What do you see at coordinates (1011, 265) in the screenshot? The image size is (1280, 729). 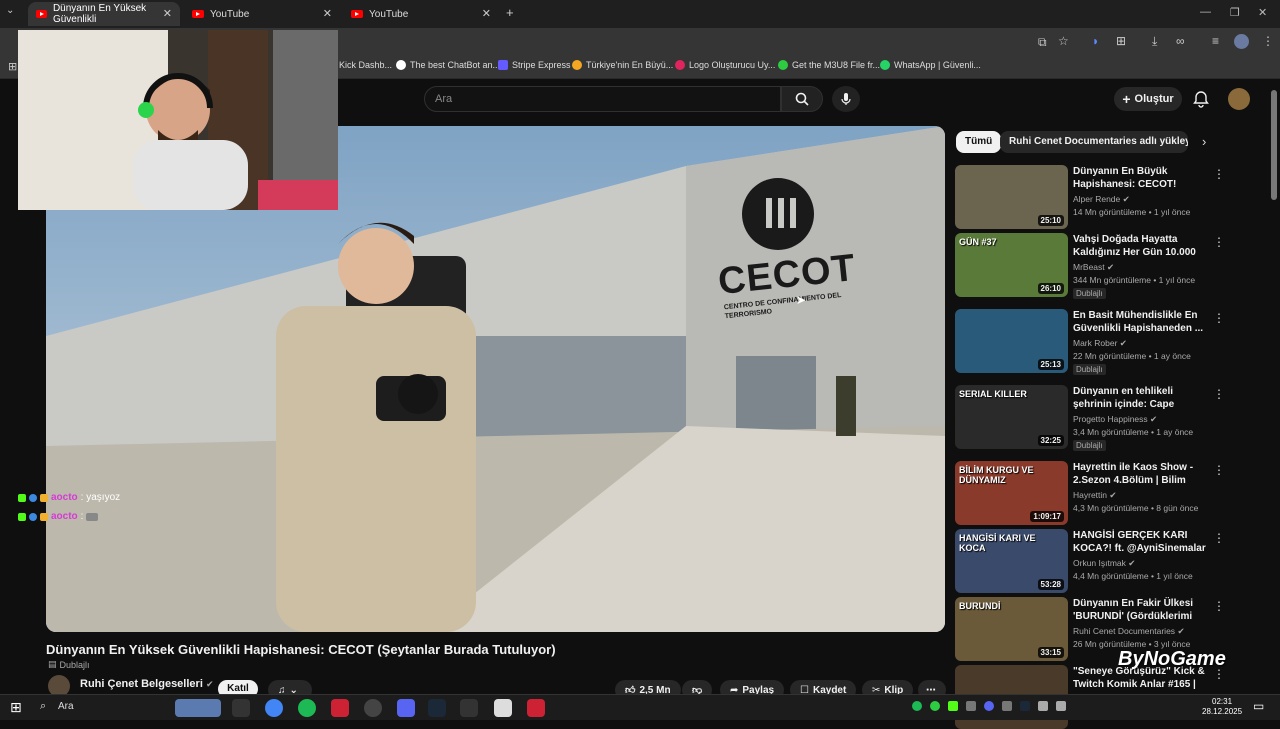 I see `video-thumbnail: GÜN #37 26:10` at bounding box center [1011, 265].